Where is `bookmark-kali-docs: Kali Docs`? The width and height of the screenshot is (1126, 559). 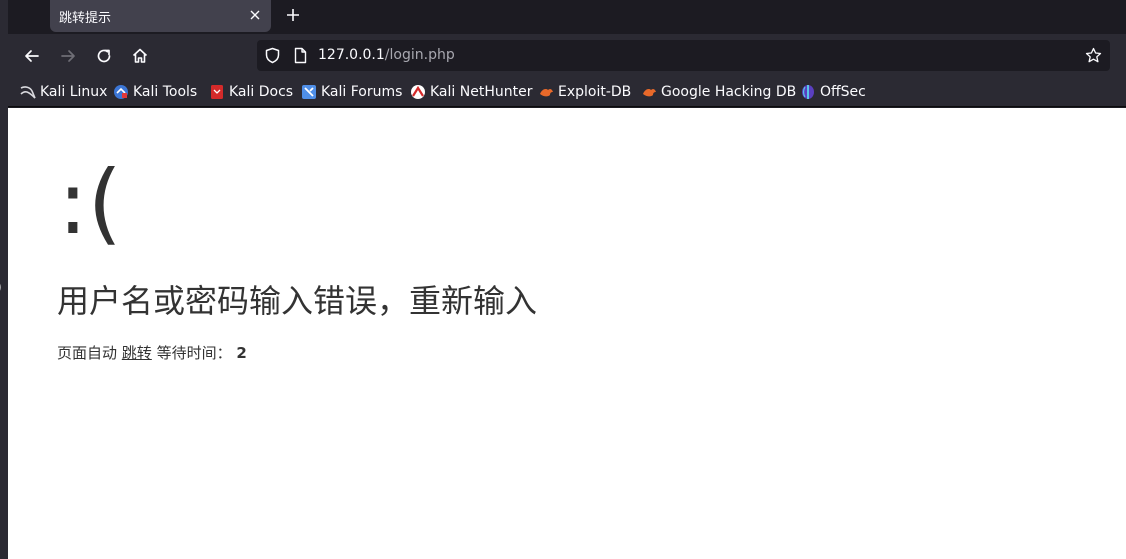 bookmark-kali-docs: Kali Docs is located at coordinates (251, 92).